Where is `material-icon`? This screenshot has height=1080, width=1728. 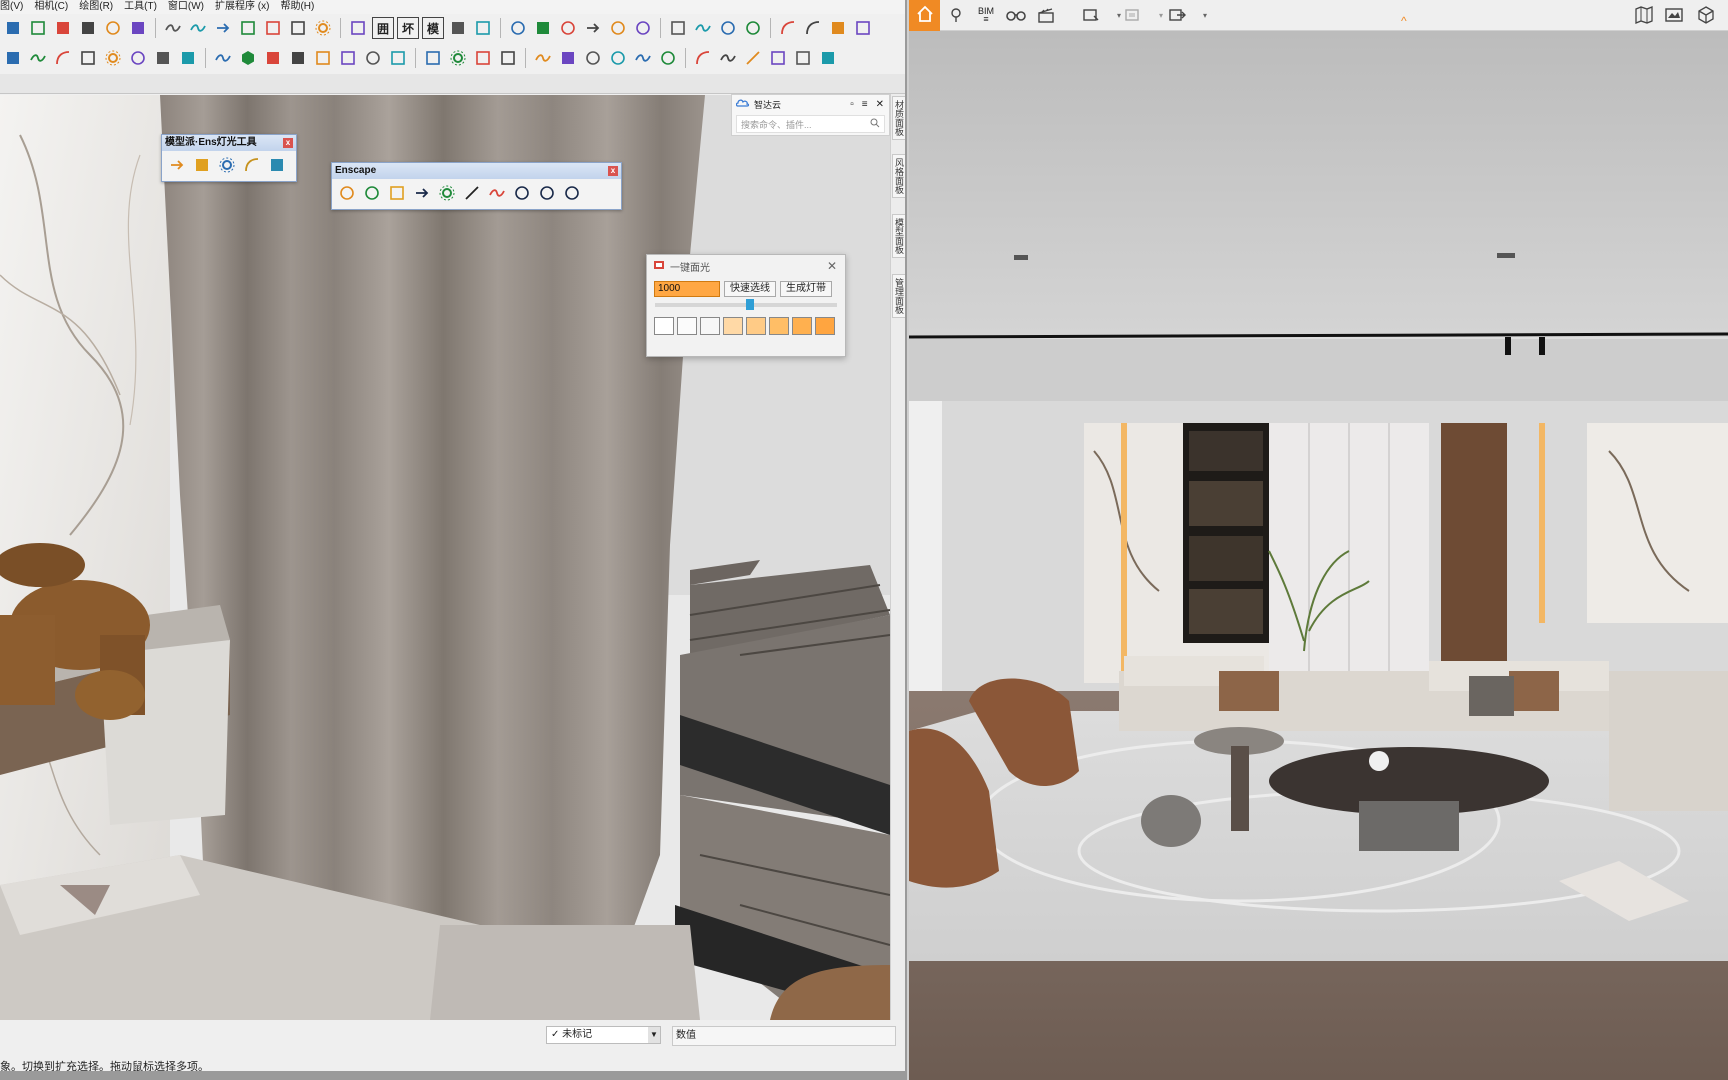
material-icon is located at coordinates (703, 58).